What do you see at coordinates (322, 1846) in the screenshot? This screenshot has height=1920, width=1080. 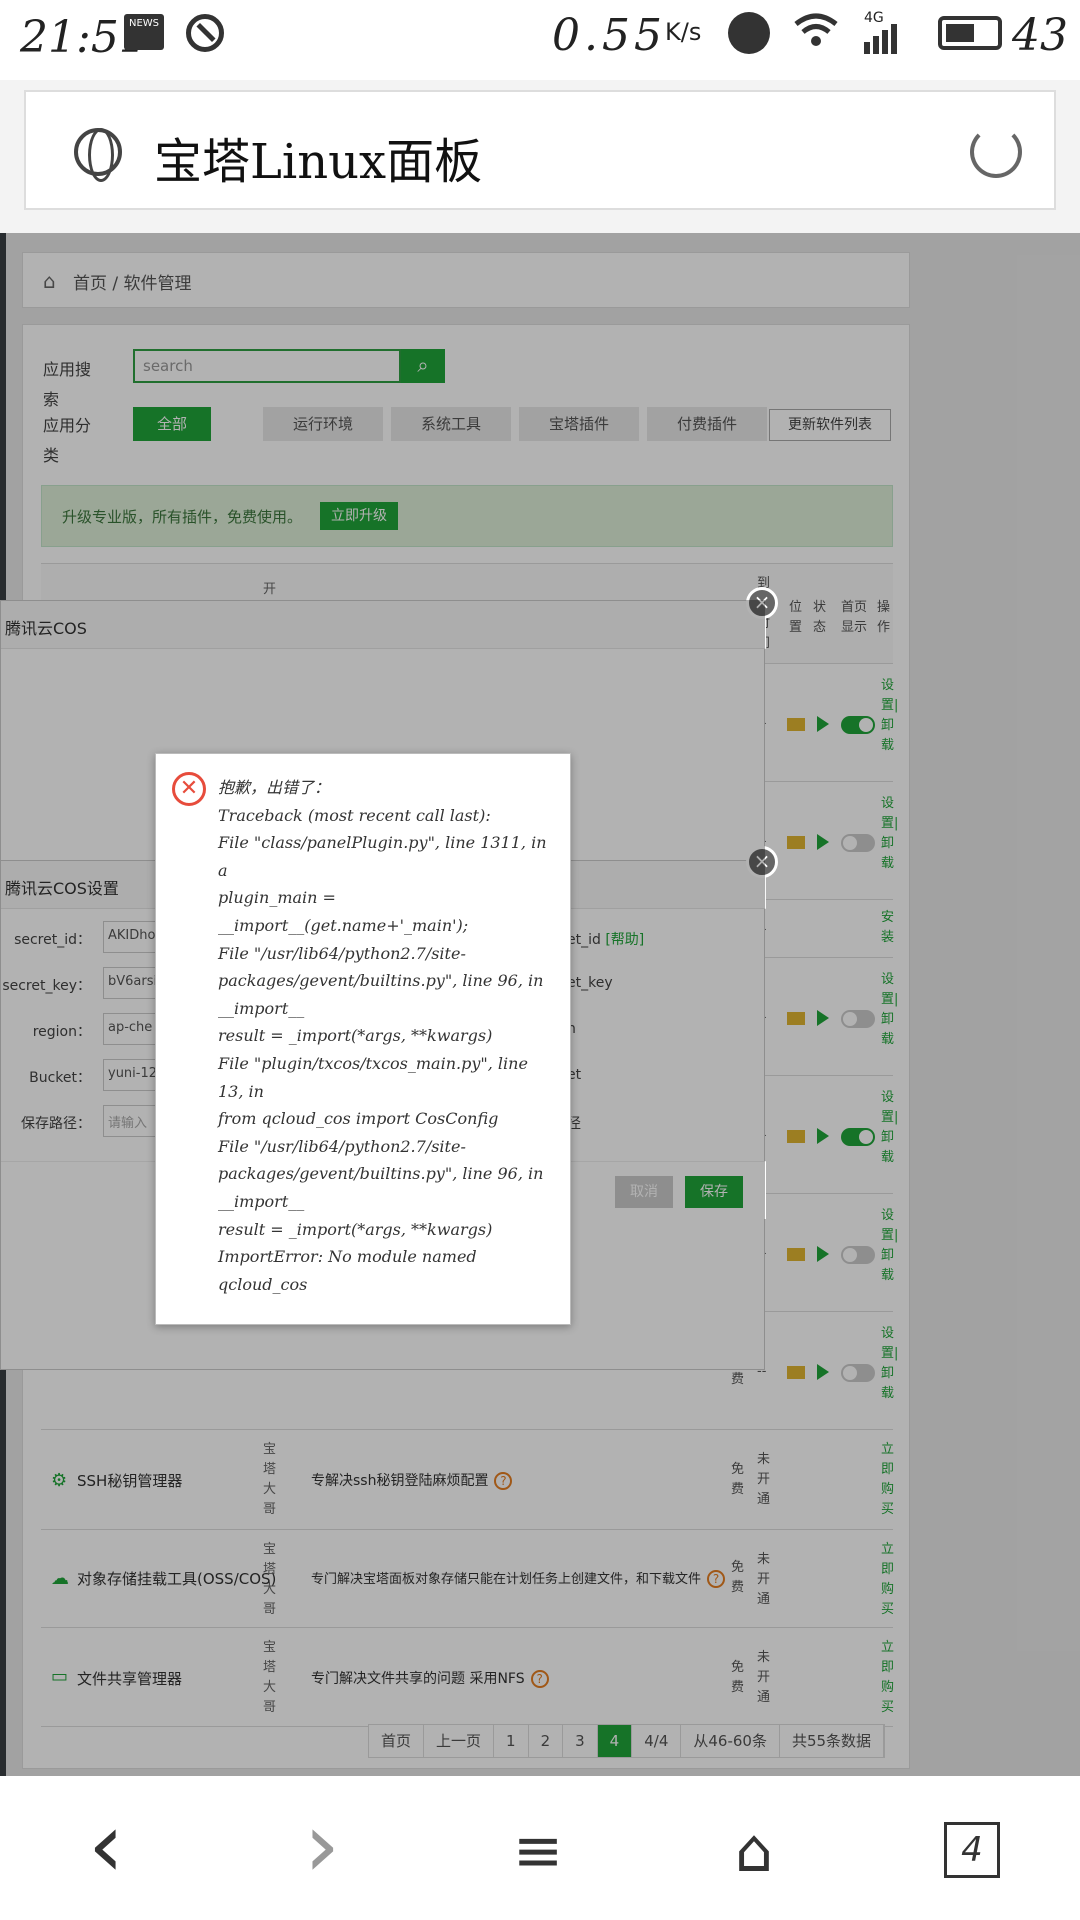 I see `forward-button: ›` at bounding box center [322, 1846].